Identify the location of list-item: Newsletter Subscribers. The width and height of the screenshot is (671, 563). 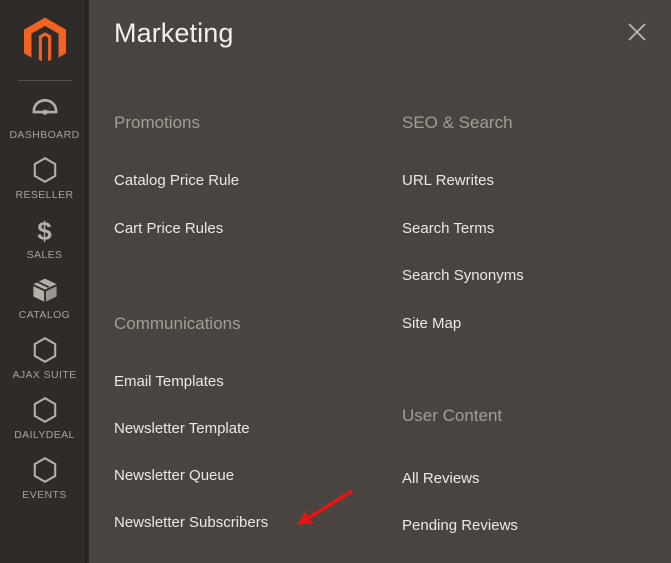
(248, 522).